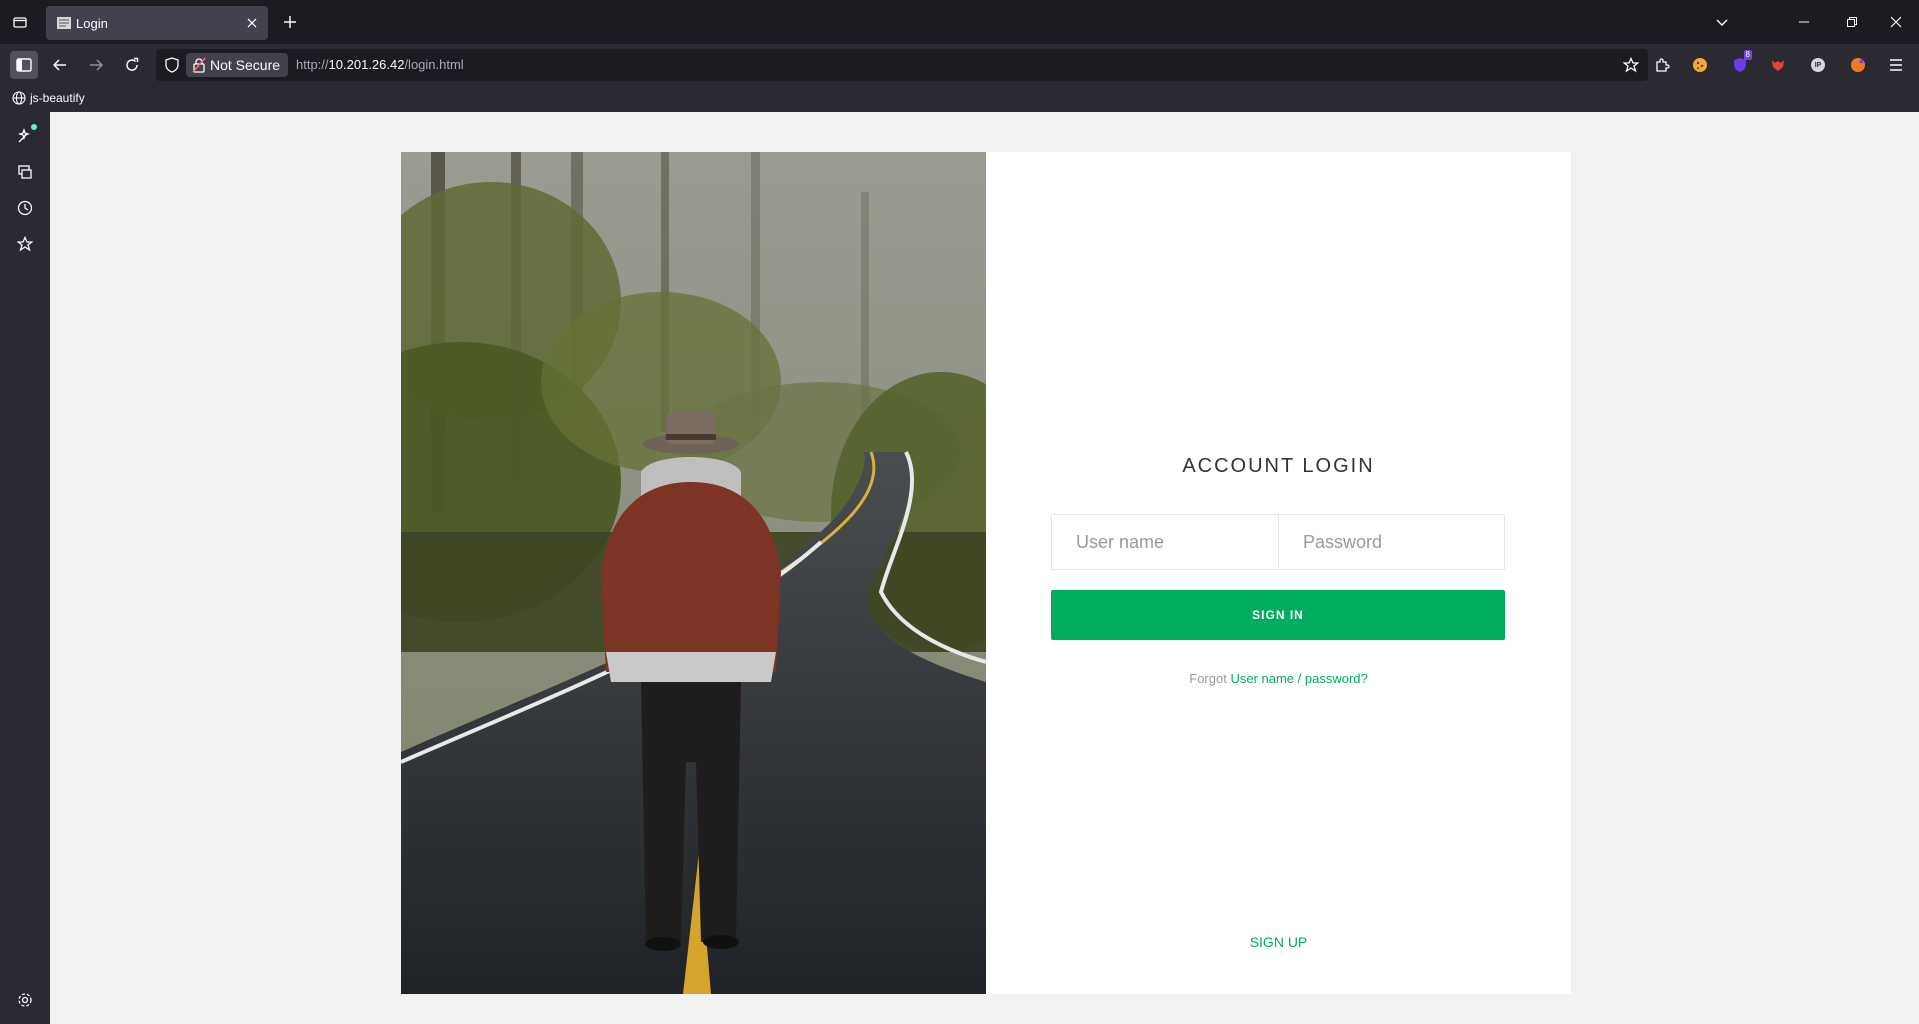 This screenshot has height=1024, width=1919. What do you see at coordinates (92, 23) in the screenshot?
I see `tab-title: Login` at bounding box center [92, 23].